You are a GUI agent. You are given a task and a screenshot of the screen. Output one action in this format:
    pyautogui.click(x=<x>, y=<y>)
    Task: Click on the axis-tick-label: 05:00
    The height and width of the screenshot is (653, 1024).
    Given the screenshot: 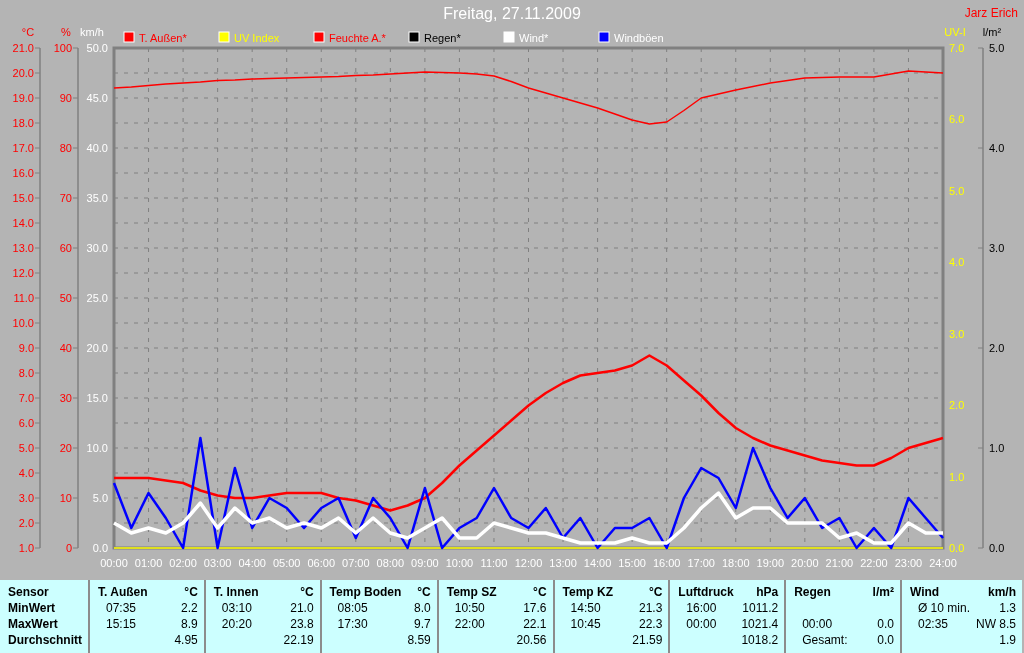 What is the action you would take?
    pyautogui.click(x=286, y=563)
    